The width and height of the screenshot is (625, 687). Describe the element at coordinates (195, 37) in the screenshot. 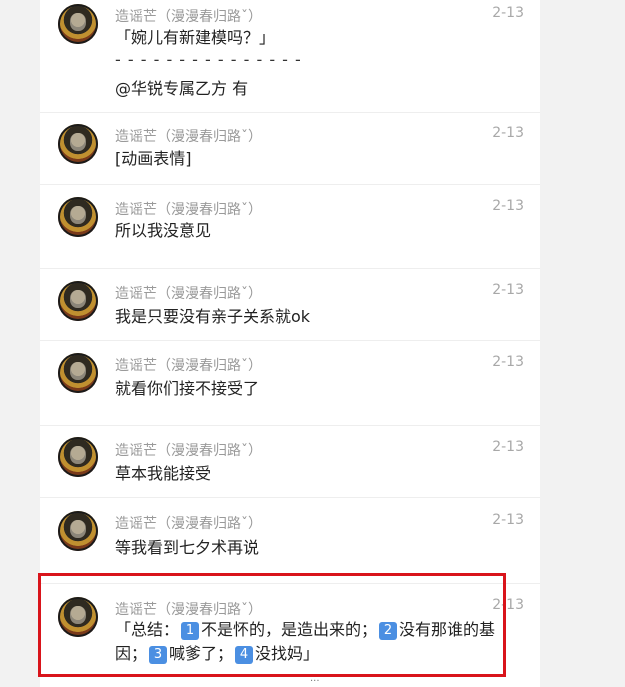

I see `comment-text: 「婉儿有新建模吗？」` at that location.